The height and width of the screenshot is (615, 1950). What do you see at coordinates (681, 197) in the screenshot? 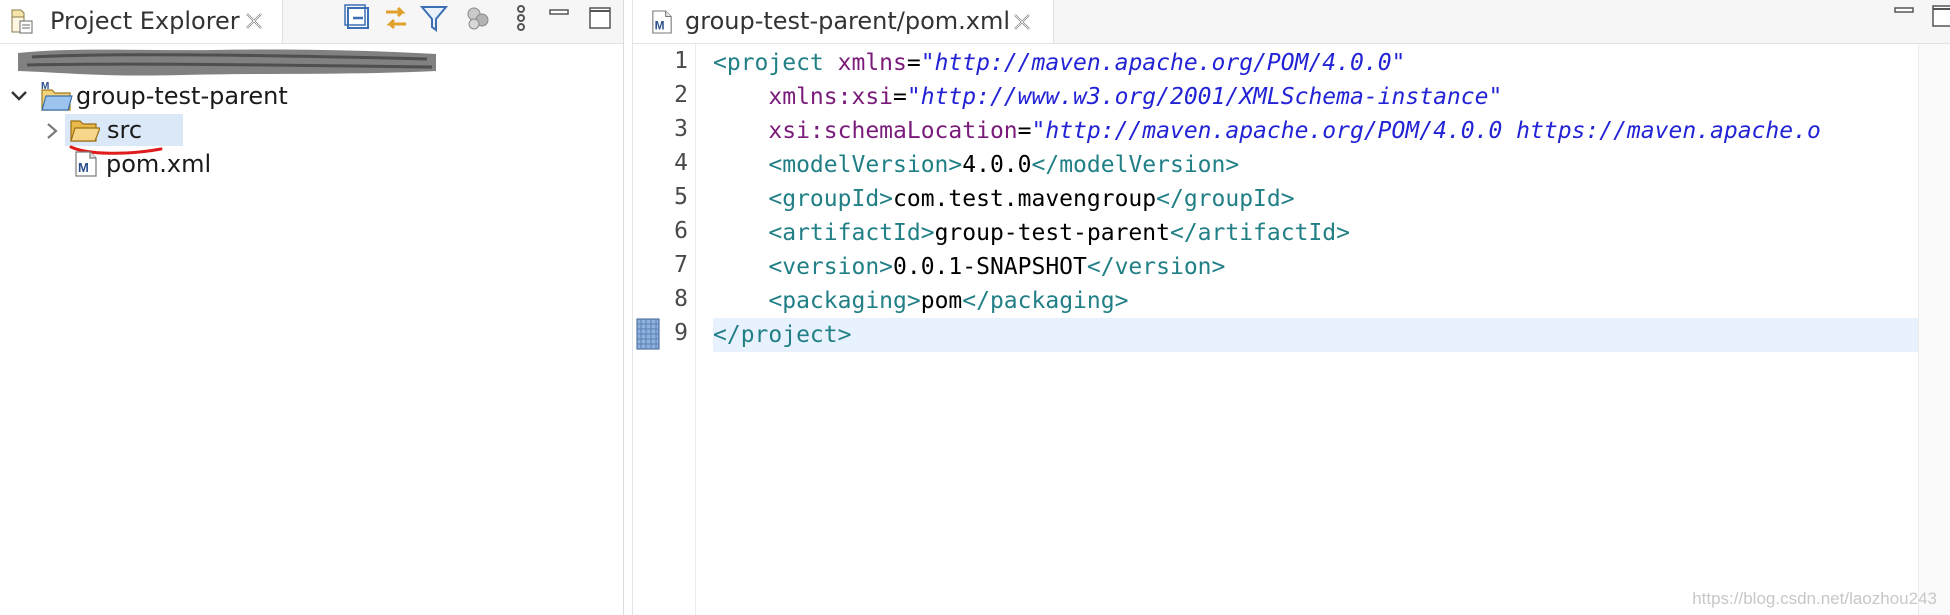
I see `line-number: 5` at bounding box center [681, 197].